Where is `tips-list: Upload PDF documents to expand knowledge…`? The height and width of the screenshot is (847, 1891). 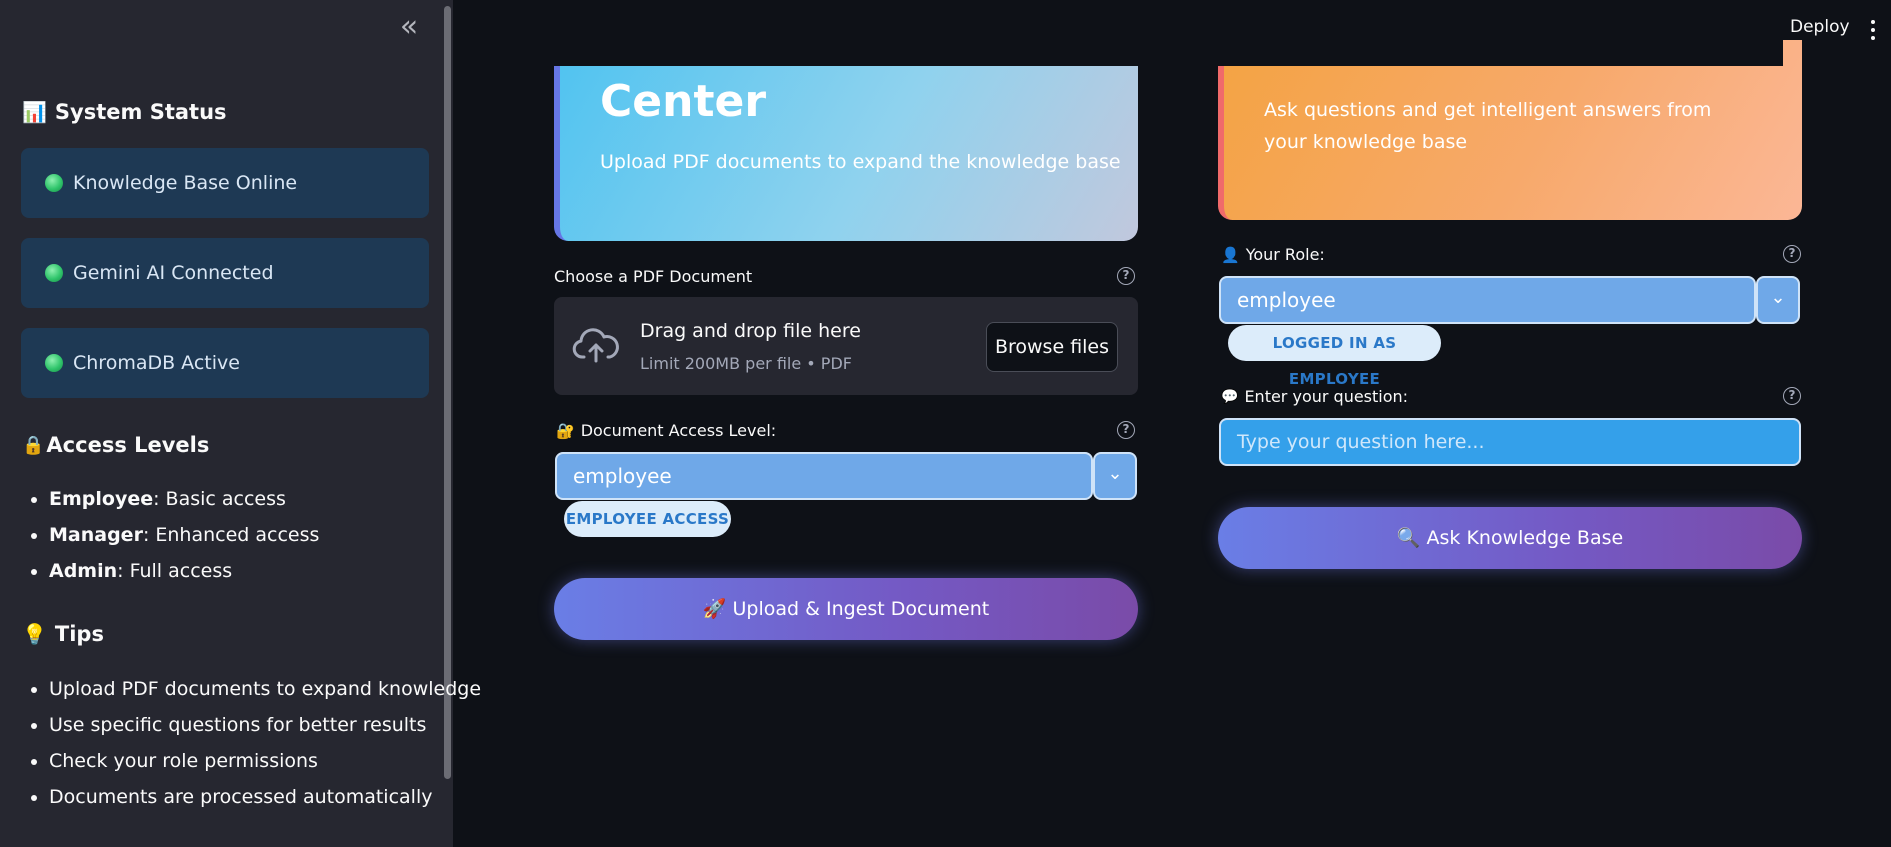
tips-list: Upload PDF documents to expand knowledge… is located at coordinates (251, 743).